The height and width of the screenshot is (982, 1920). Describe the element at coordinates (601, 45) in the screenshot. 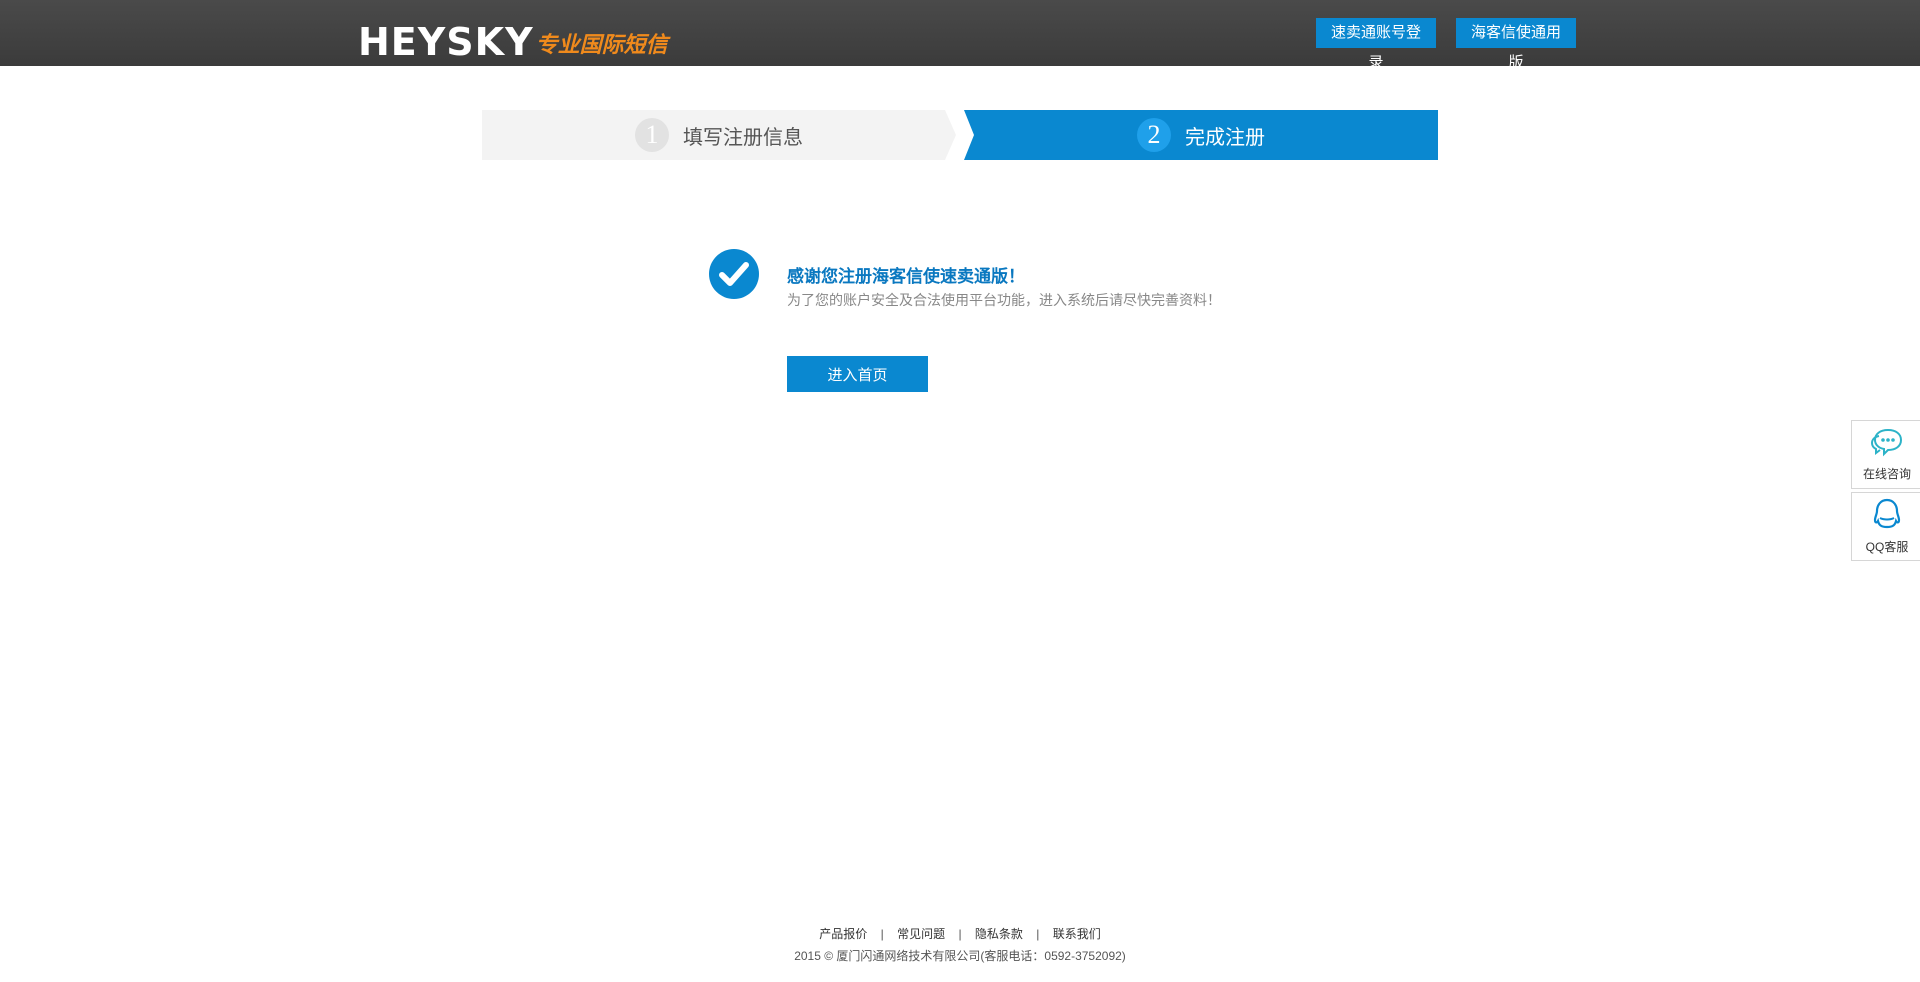

I see `logo-tagline: 专业国际短信` at that location.